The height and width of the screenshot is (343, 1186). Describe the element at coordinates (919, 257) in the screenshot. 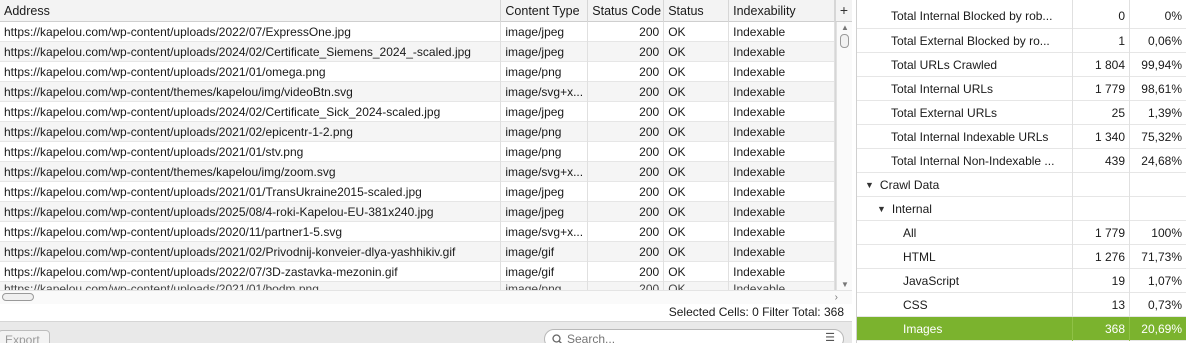

I see `overview-label-text: HTML` at that location.